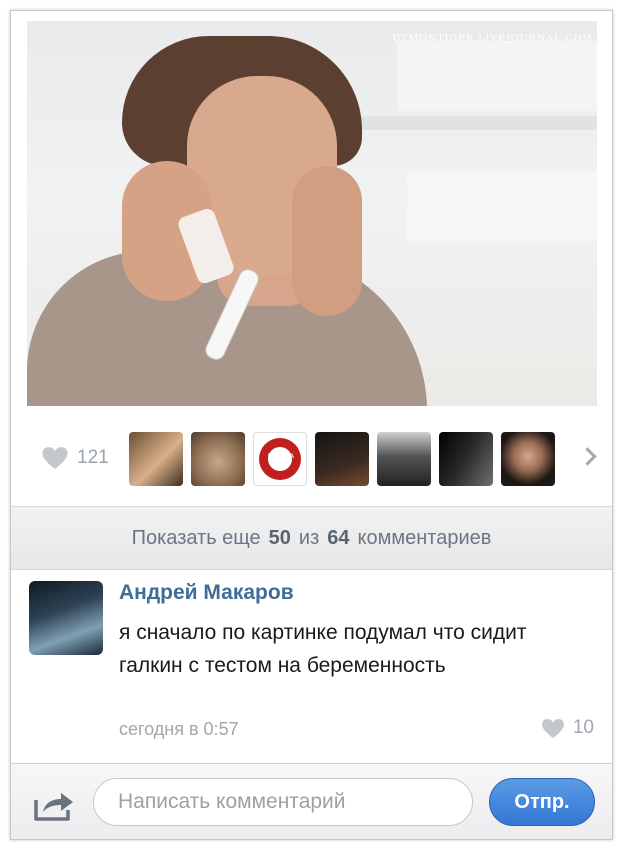 The height and width of the screenshot is (851, 625). I want to click on show-more-suffix: комментариев, so click(424, 537).